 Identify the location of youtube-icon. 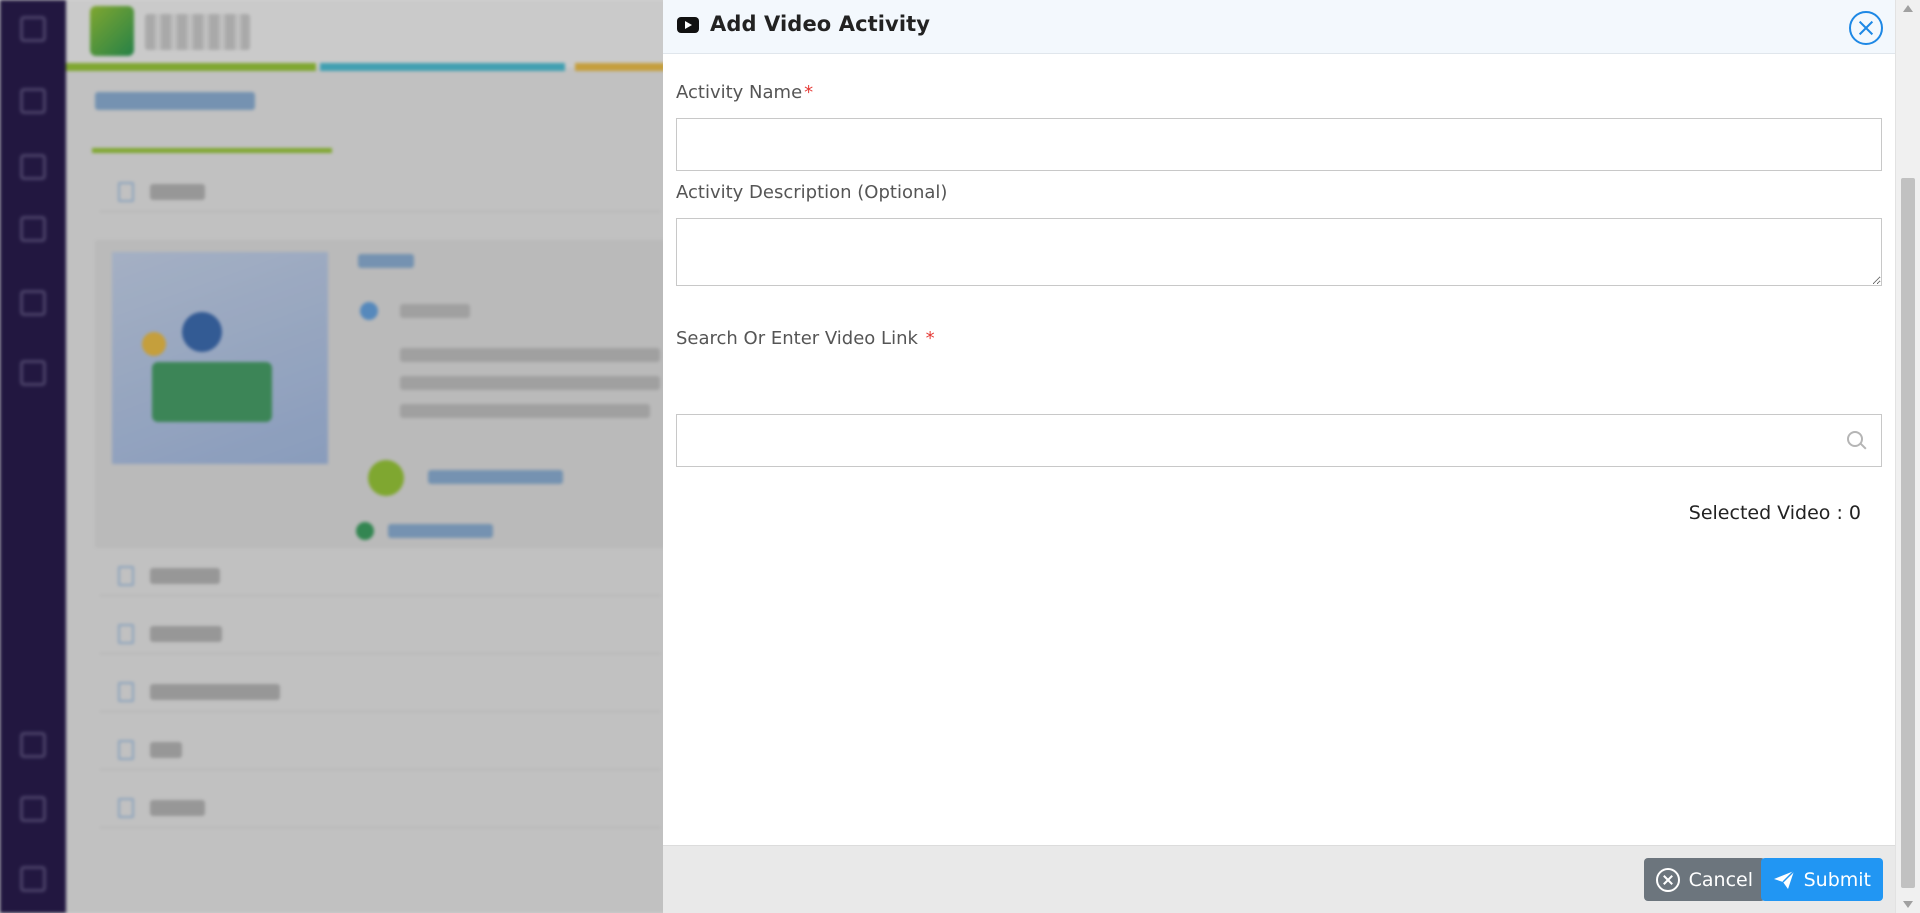
(688, 25).